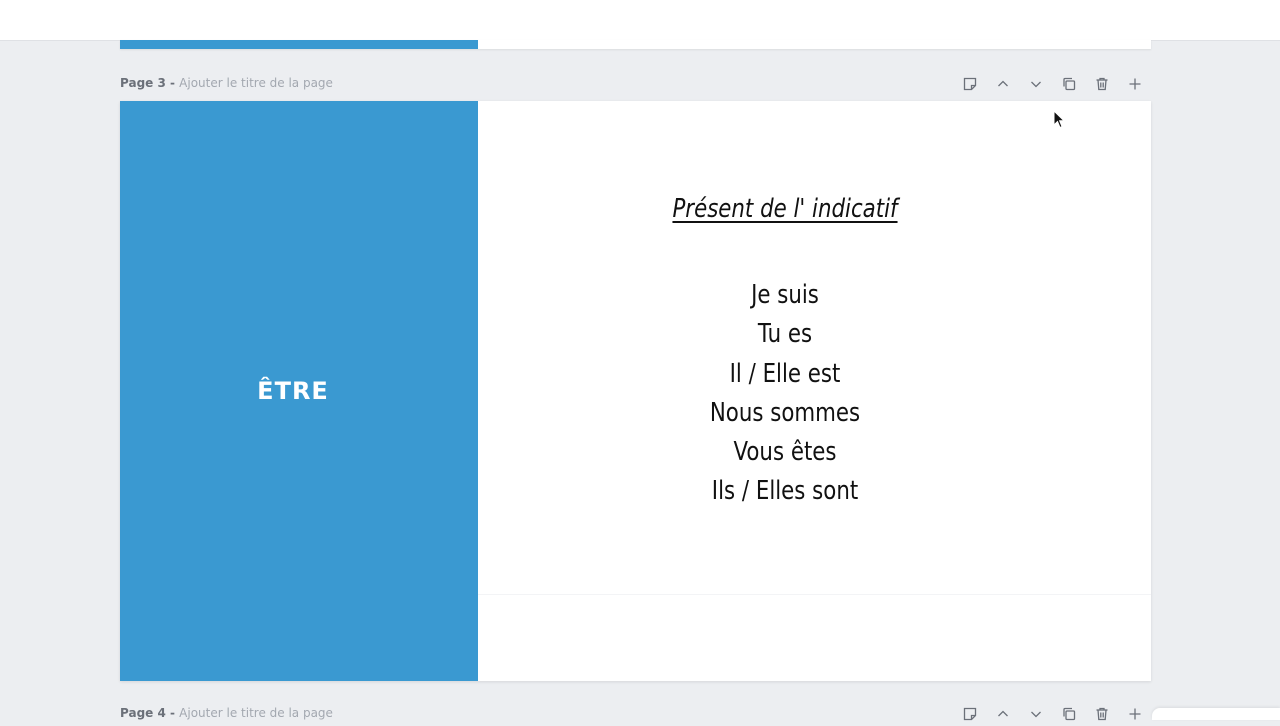 The height and width of the screenshot is (726, 1280). I want to click on page-3-toolbar, so click(1052, 84).